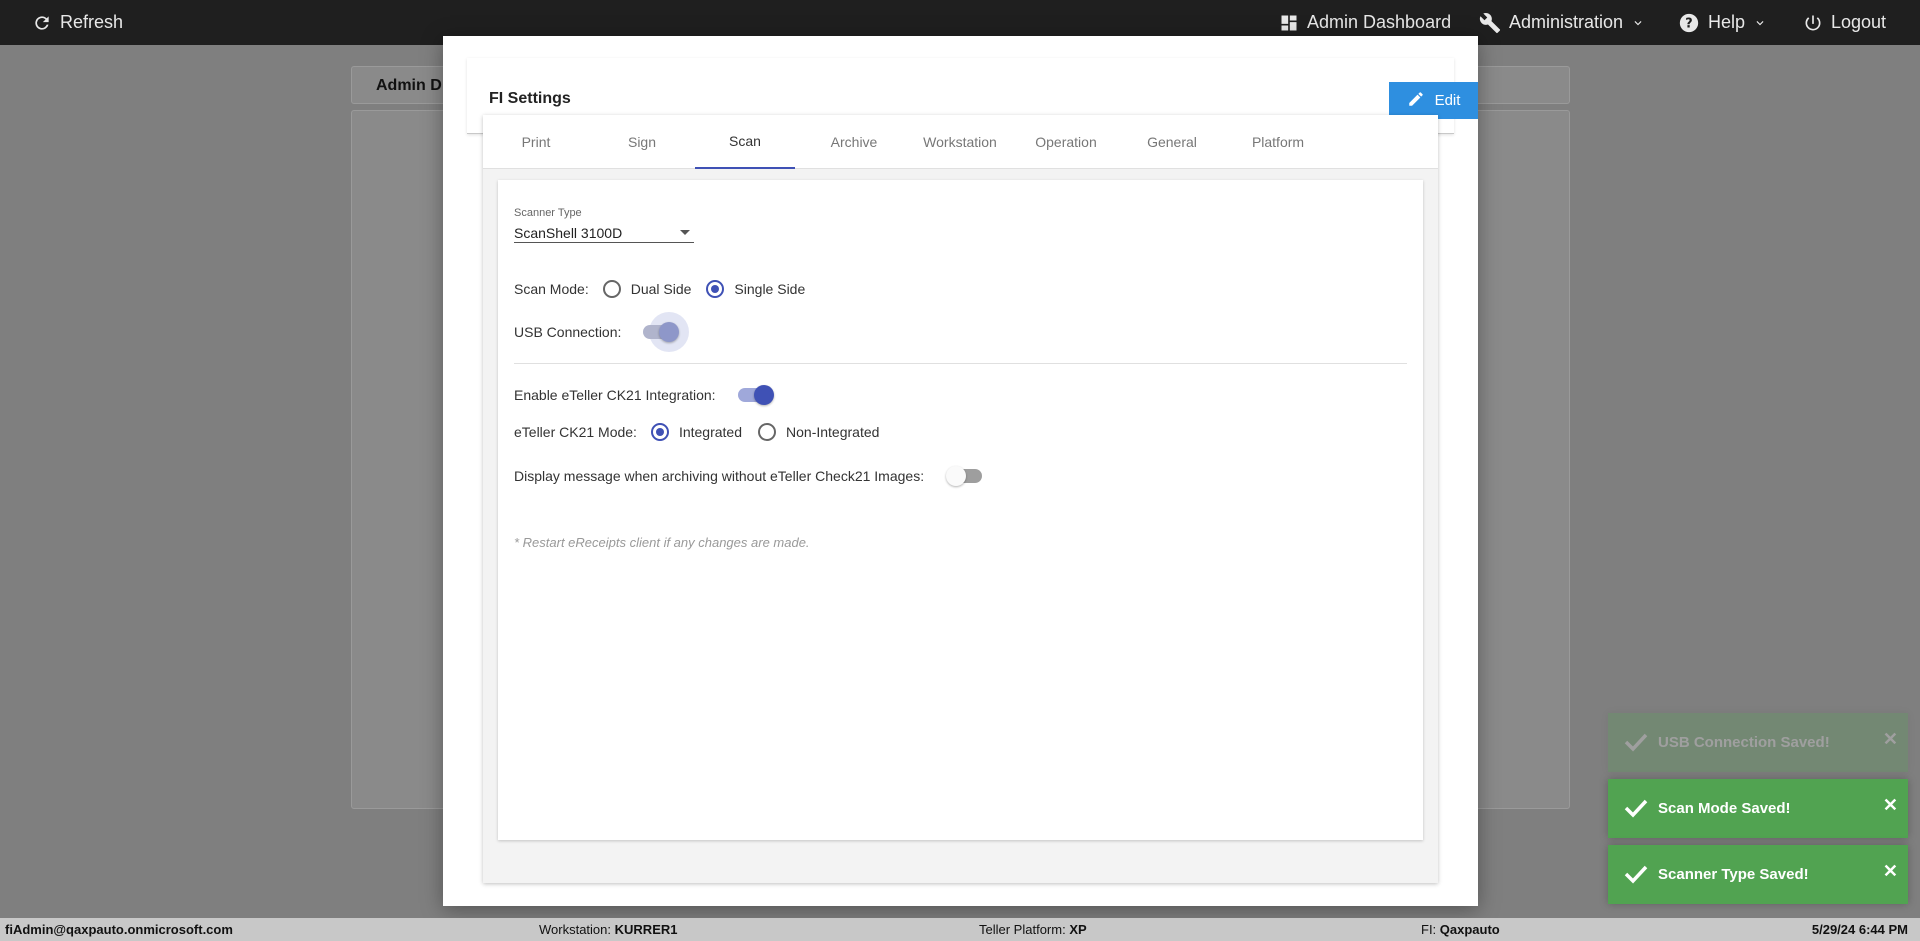  Describe the element at coordinates (551, 289) in the screenshot. I see `scan-mode-label: Scan Mode:` at that location.